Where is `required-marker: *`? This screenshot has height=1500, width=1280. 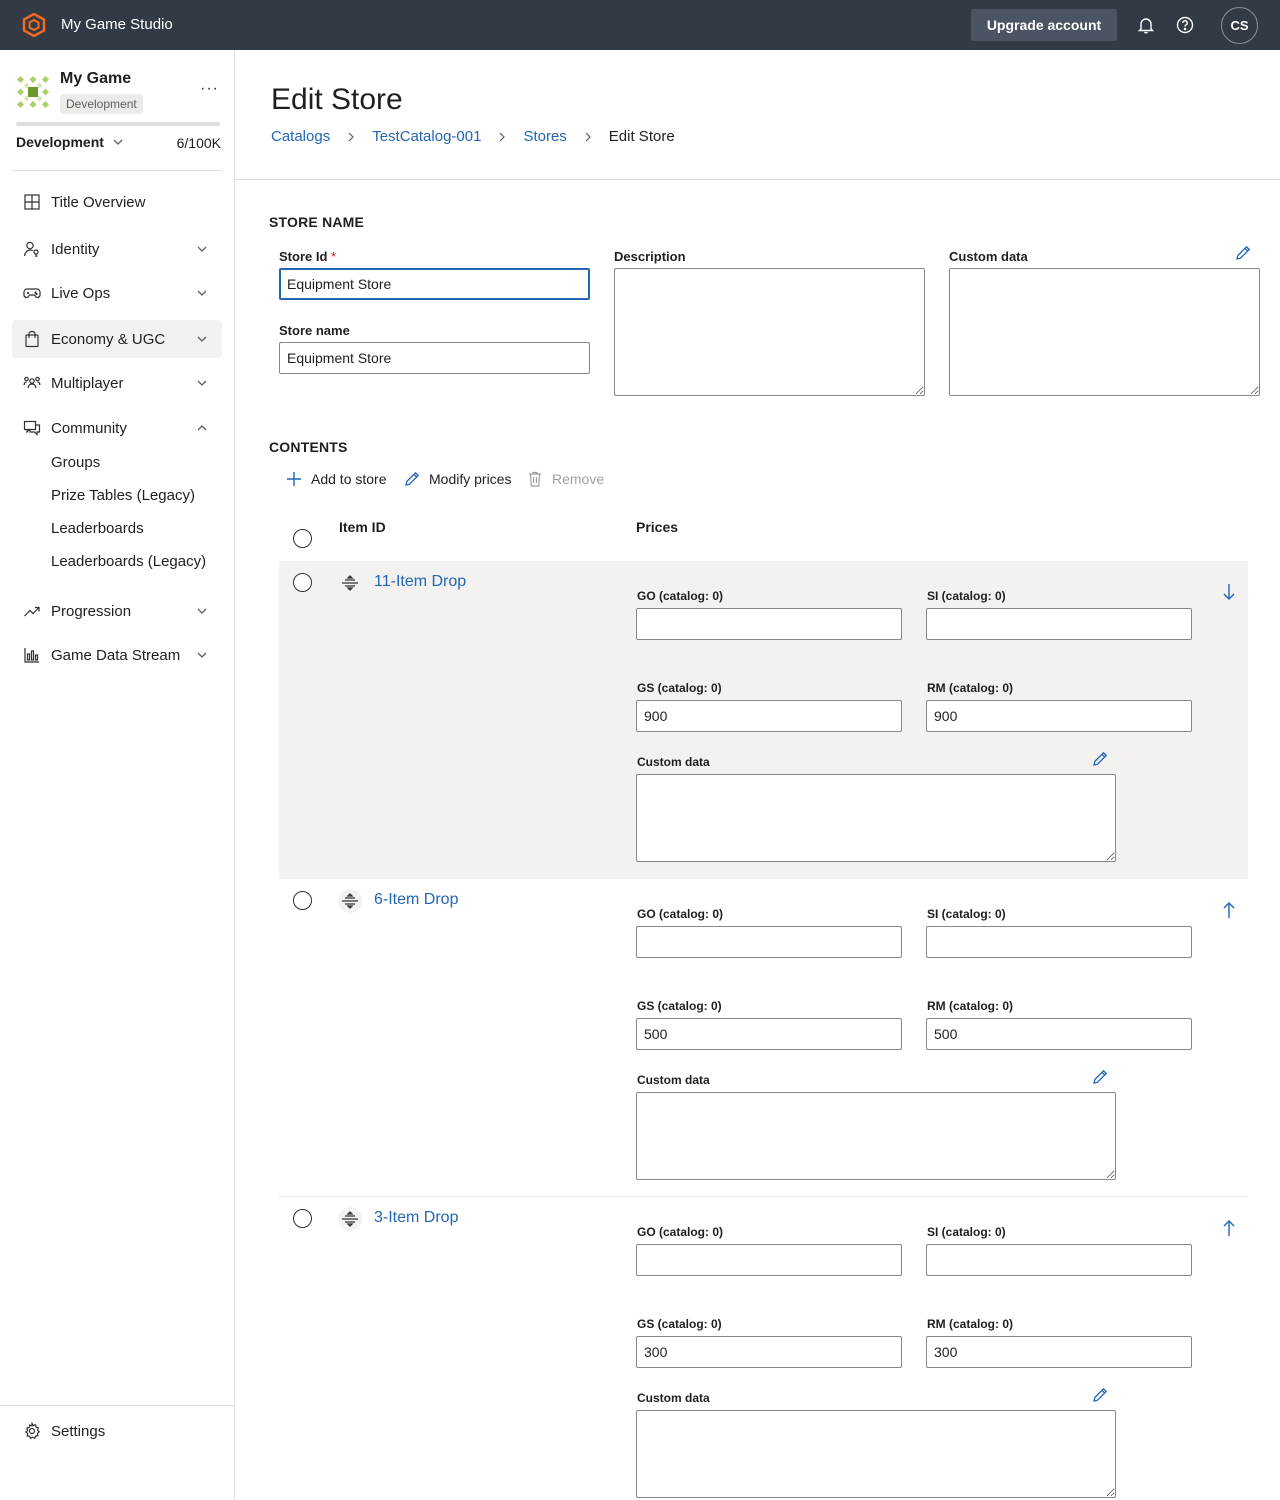 required-marker: * is located at coordinates (334, 256).